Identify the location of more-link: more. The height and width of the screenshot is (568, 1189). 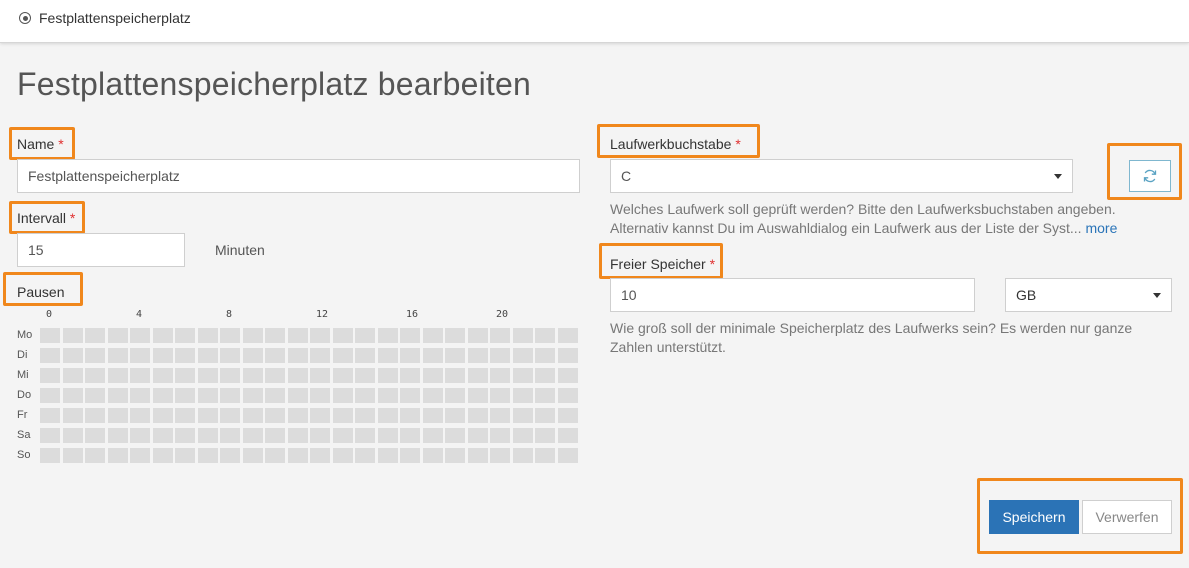
(1101, 228).